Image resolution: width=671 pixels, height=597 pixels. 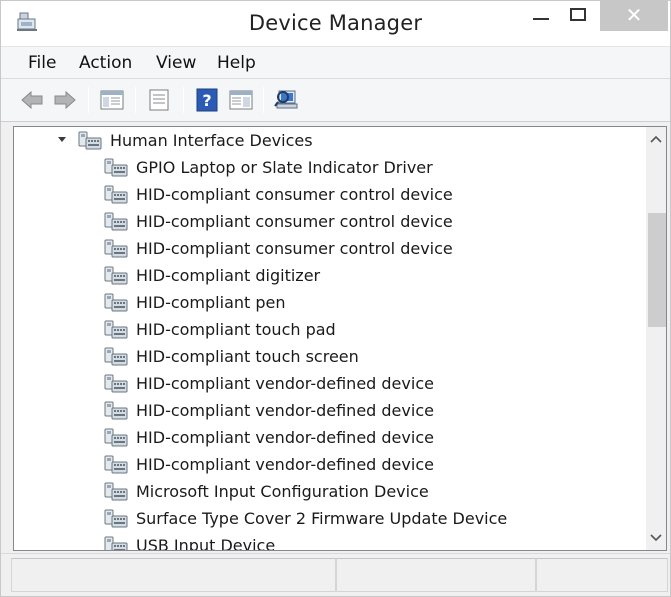 I want to click on scroll-down-arrow-icon, so click(x=656, y=537).